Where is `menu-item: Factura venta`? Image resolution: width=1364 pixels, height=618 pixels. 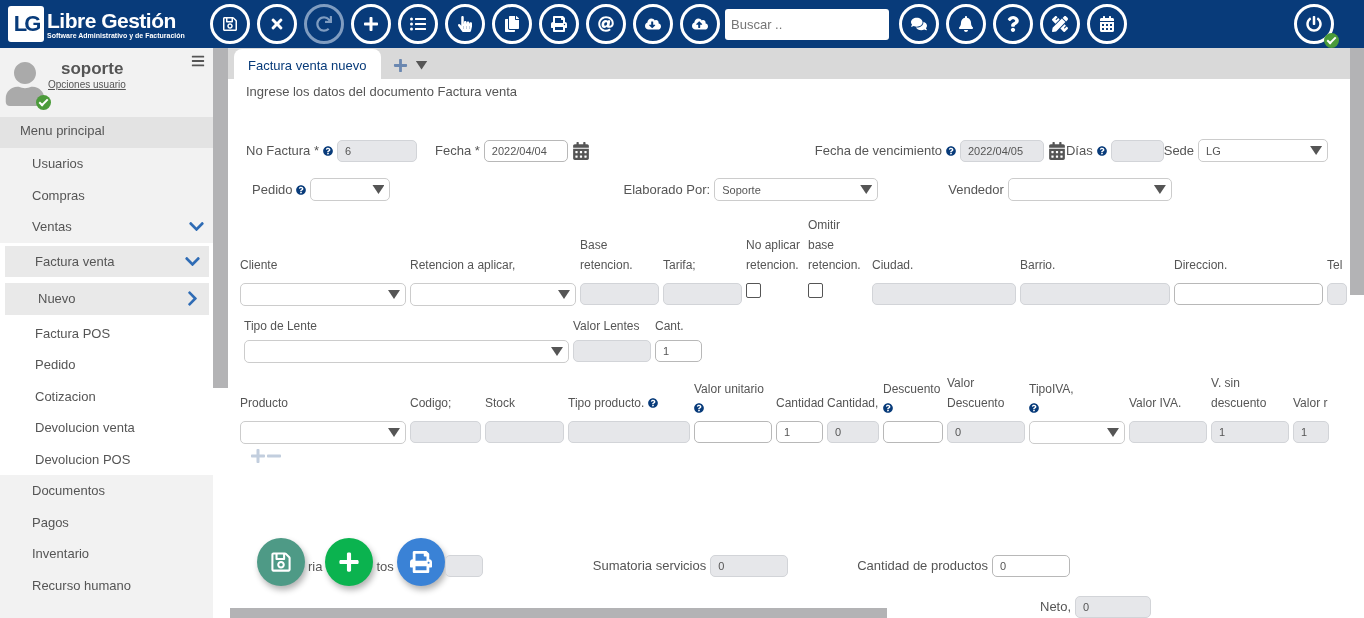 menu-item: Factura venta is located at coordinates (107, 261).